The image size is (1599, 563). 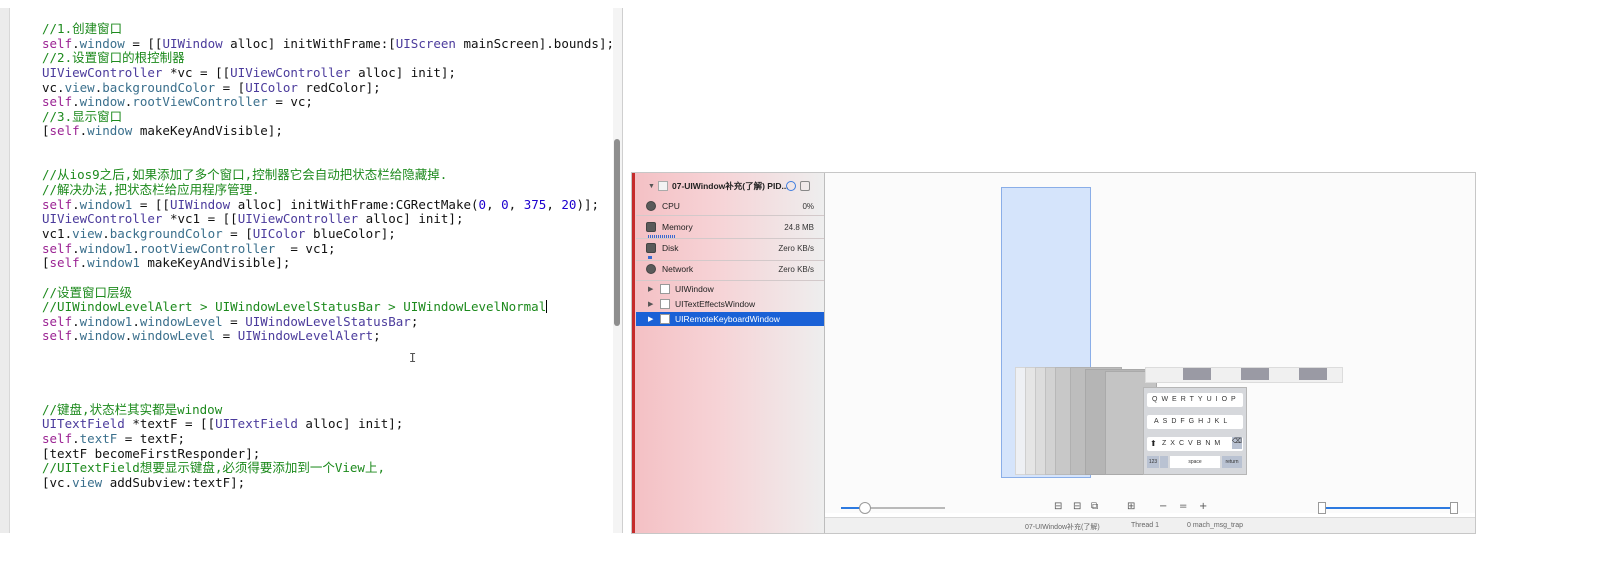 I want to click on code-line: [textF becomeFirstResponder];, so click(x=328, y=454).